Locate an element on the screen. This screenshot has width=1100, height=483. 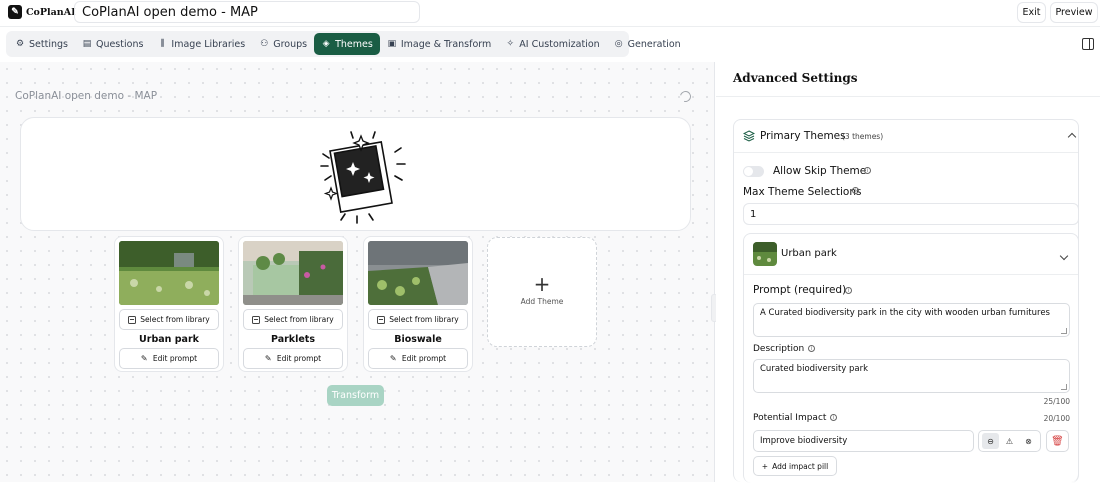
theme-thumbnail is located at coordinates (765, 254).